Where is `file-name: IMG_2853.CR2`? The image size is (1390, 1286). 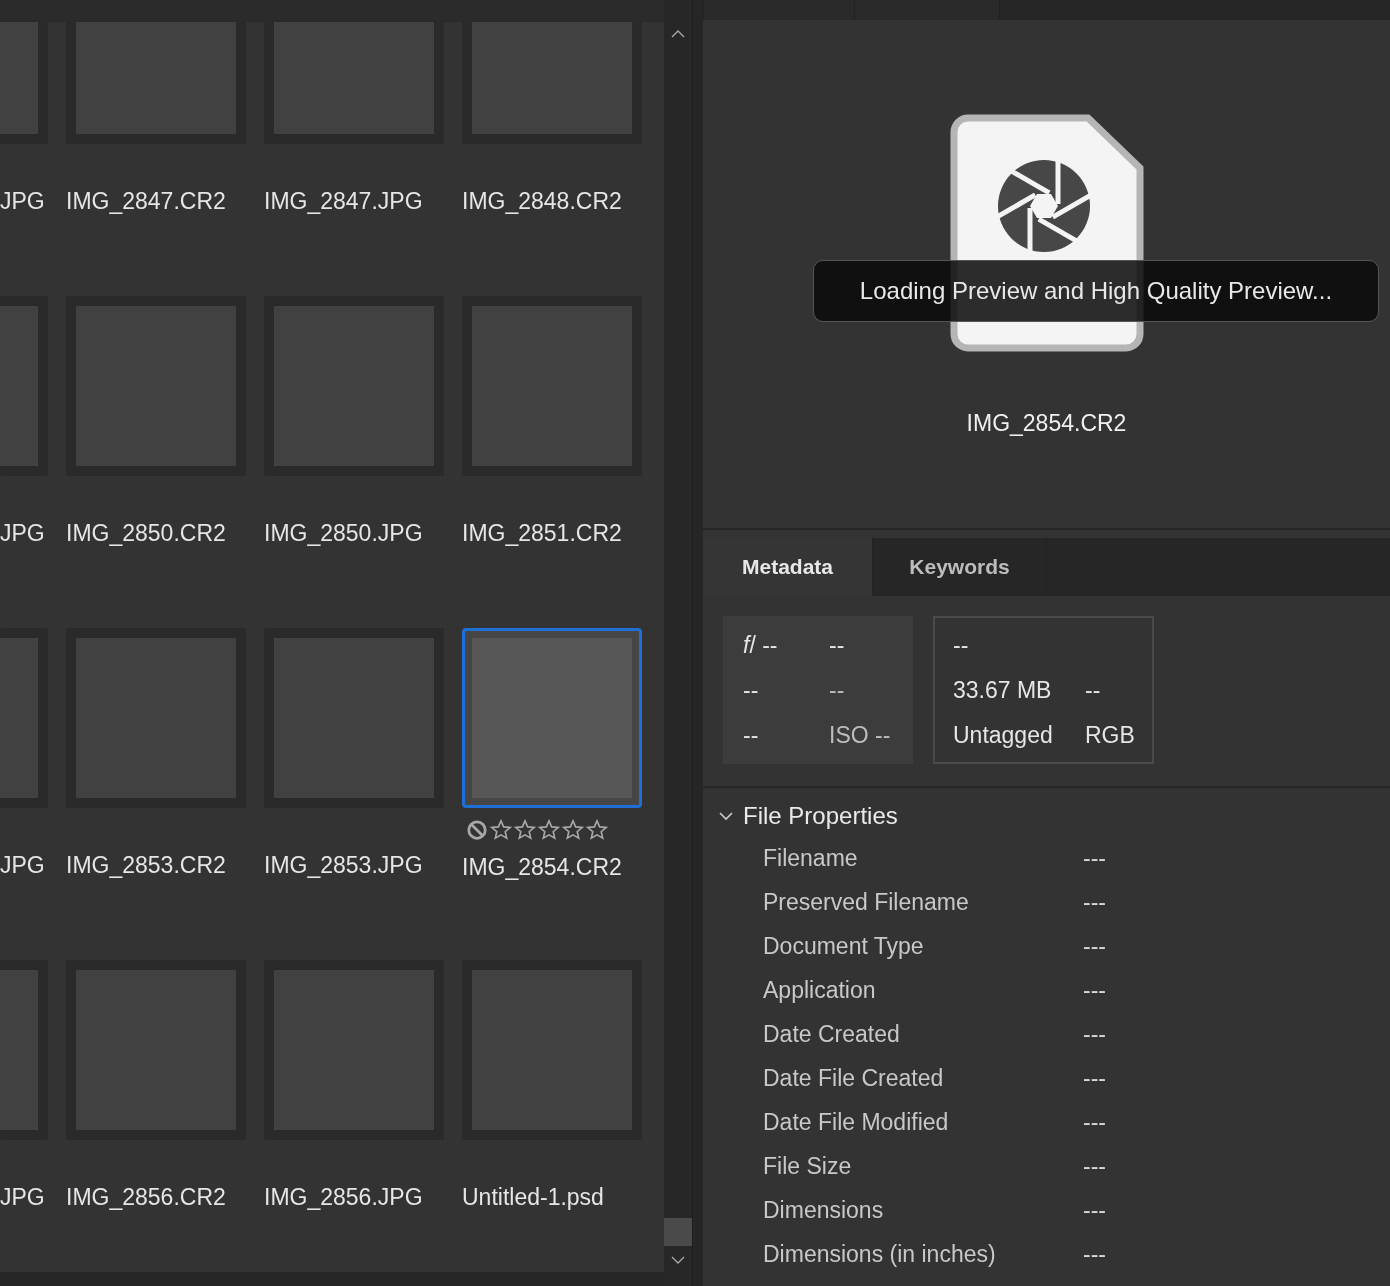 file-name: IMG_2853.CR2 is located at coordinates (146, 865).